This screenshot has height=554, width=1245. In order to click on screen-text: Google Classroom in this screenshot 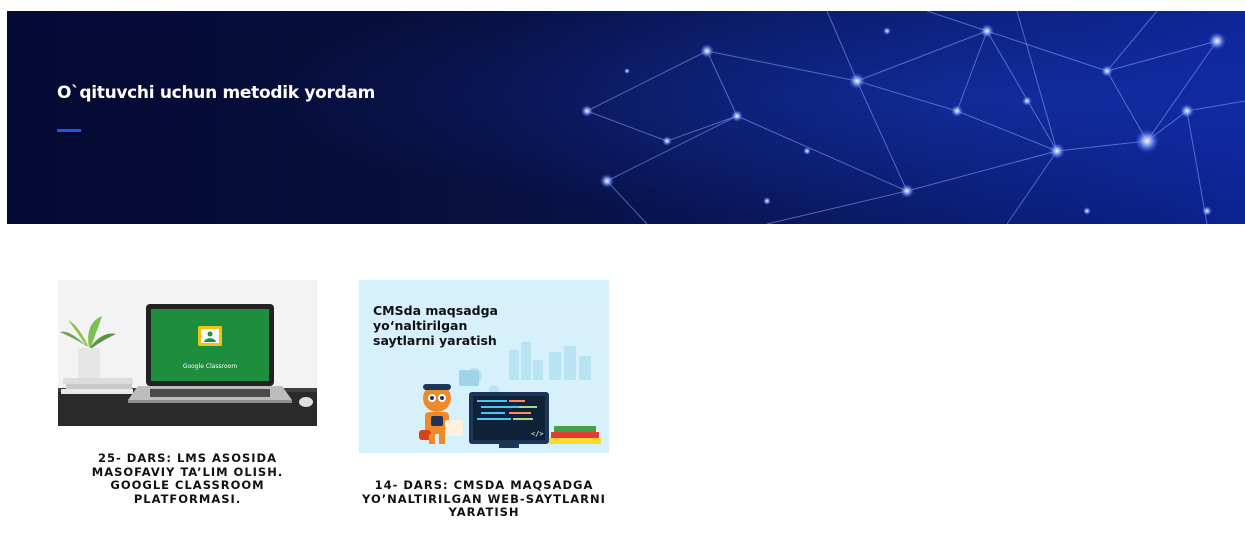, I will do `click(210, 366)`.